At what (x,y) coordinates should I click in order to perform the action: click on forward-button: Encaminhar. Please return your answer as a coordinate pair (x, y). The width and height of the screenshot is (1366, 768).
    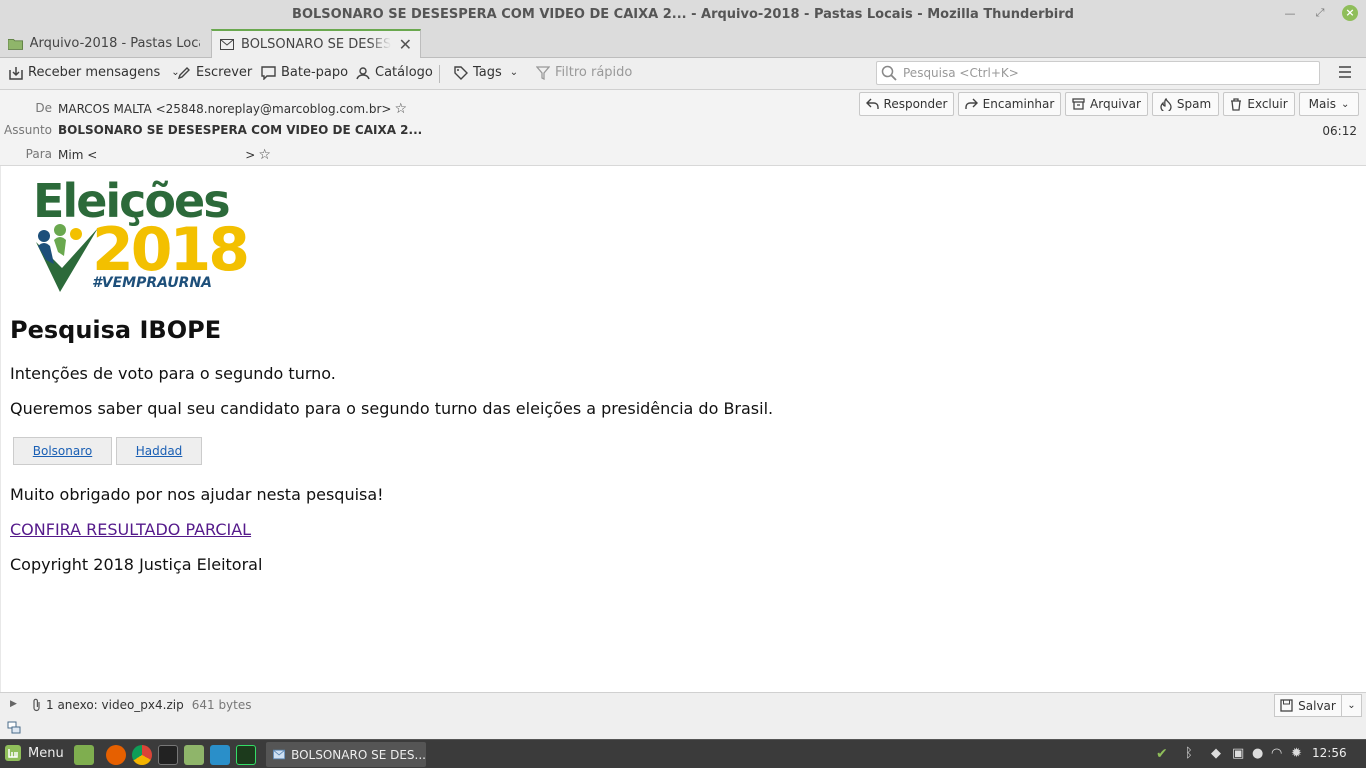
    Looking at the image, I should click on (1009, 104).